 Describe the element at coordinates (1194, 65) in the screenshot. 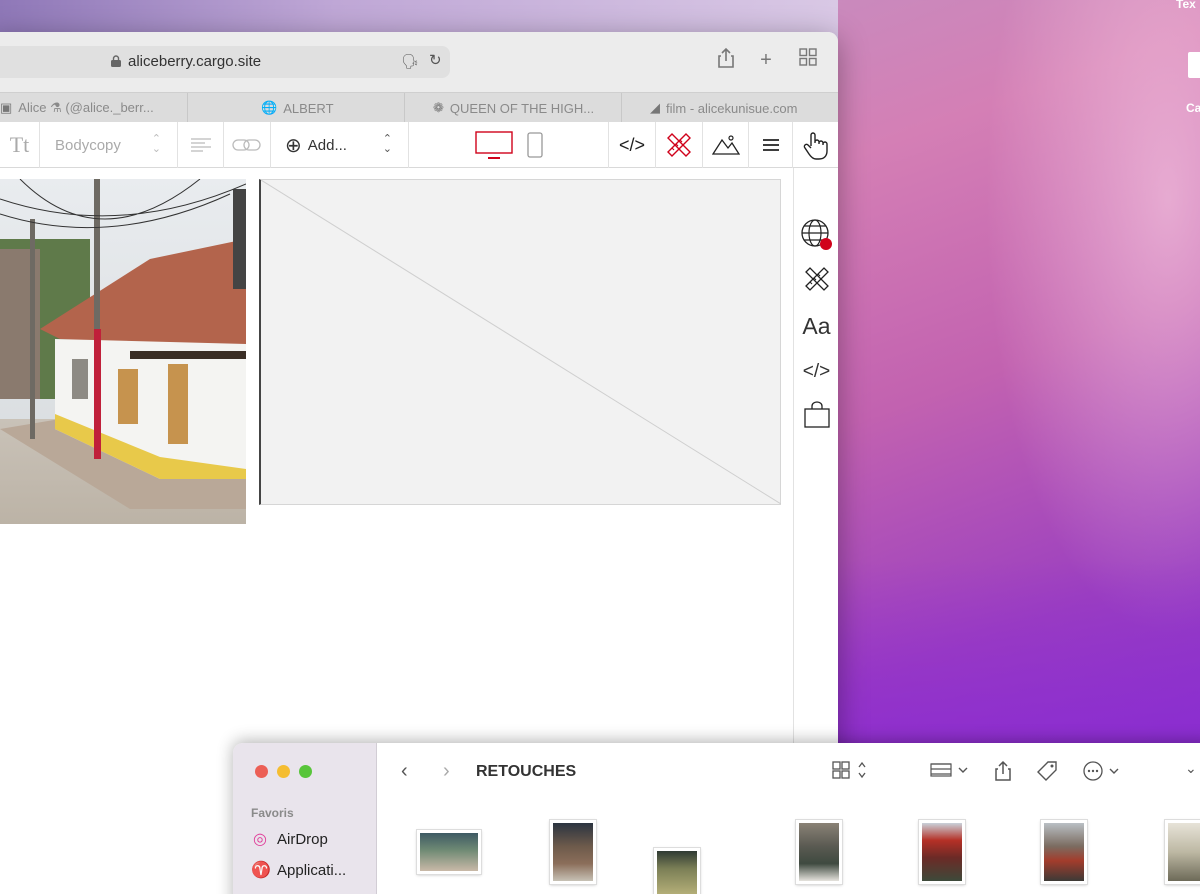

I see `desktop-file-icon` at that location.